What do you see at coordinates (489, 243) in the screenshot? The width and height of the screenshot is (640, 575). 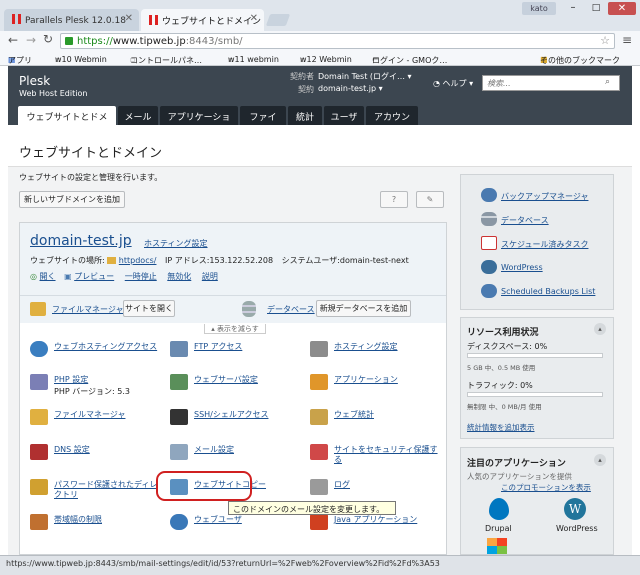 I see `calendar-icon` at bounding box center [489, 243].